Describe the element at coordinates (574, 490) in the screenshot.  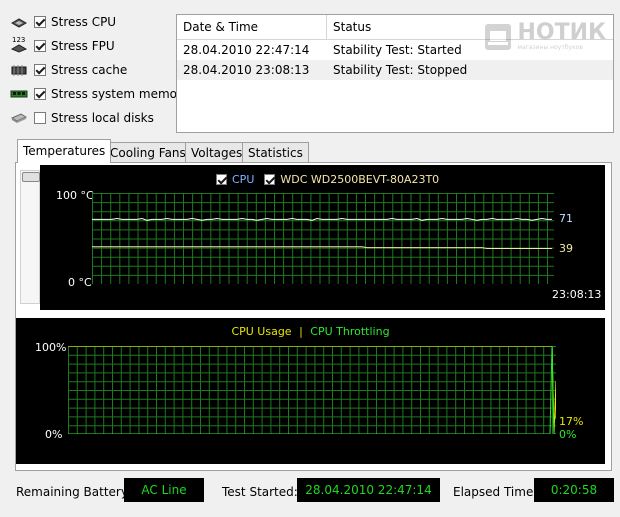
I see `elapsed-time-value: 0:20:58` at that location.